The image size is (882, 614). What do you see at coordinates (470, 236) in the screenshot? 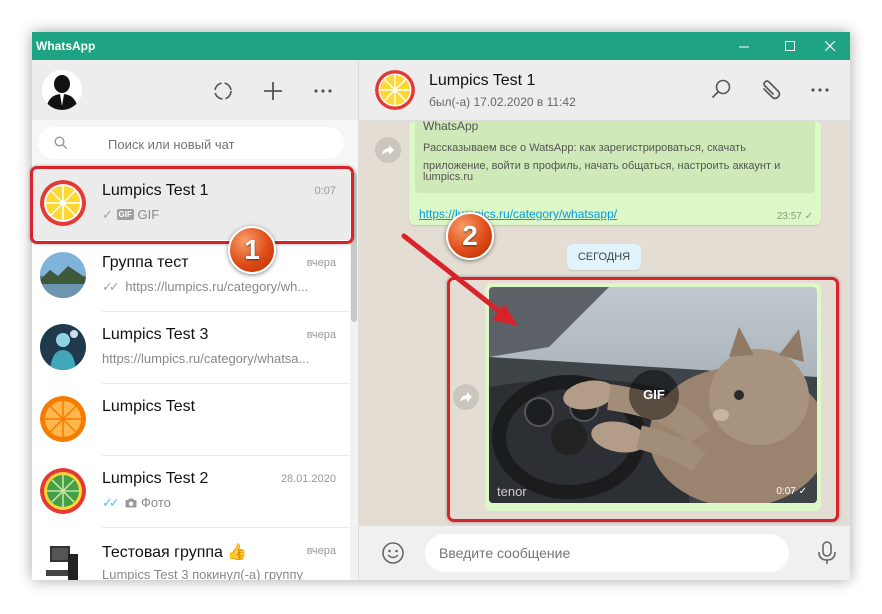
I see `step-badge-2: 2` at bounding box center [470, 236].